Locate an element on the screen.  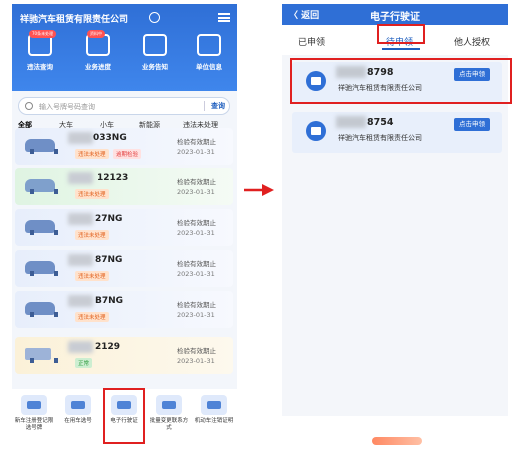
plate-select-icon is located at coordinates (34, 405).